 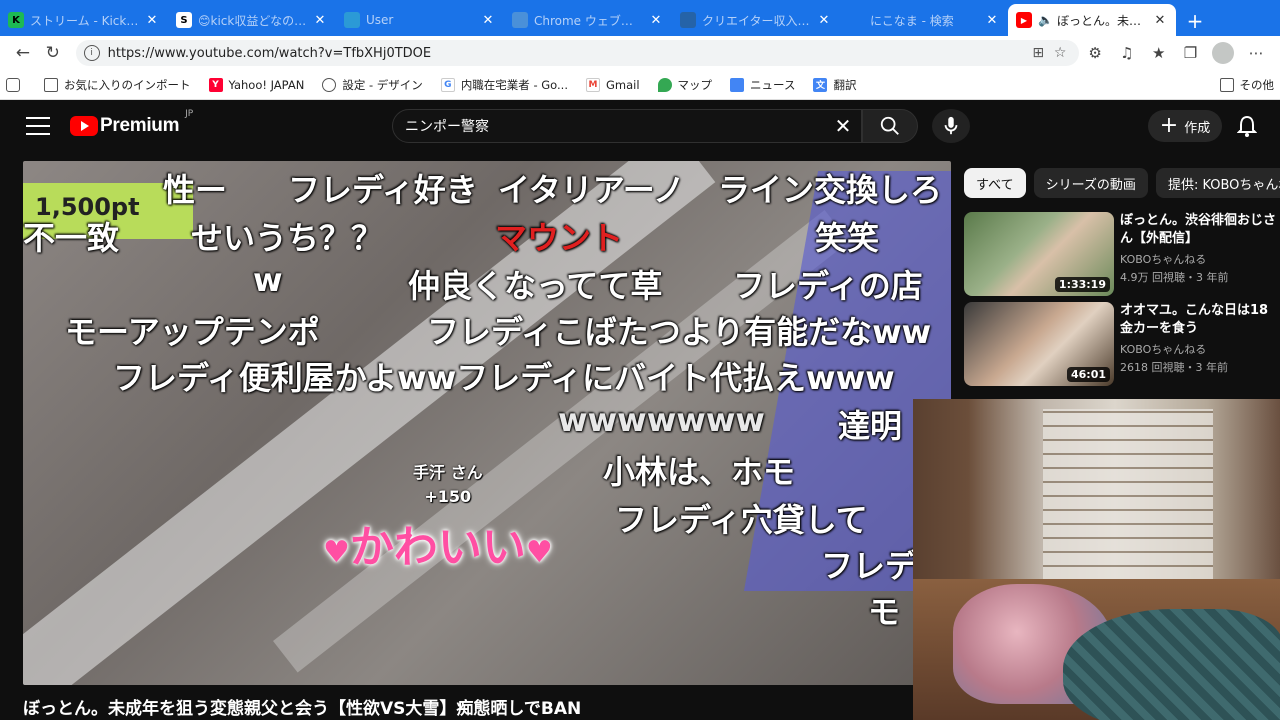 What do you see at coordinates (1174, 367) in the screenshot?
I see `view-stats: 2618 回視聴・3 年前` at bounding box center [1174, 367].